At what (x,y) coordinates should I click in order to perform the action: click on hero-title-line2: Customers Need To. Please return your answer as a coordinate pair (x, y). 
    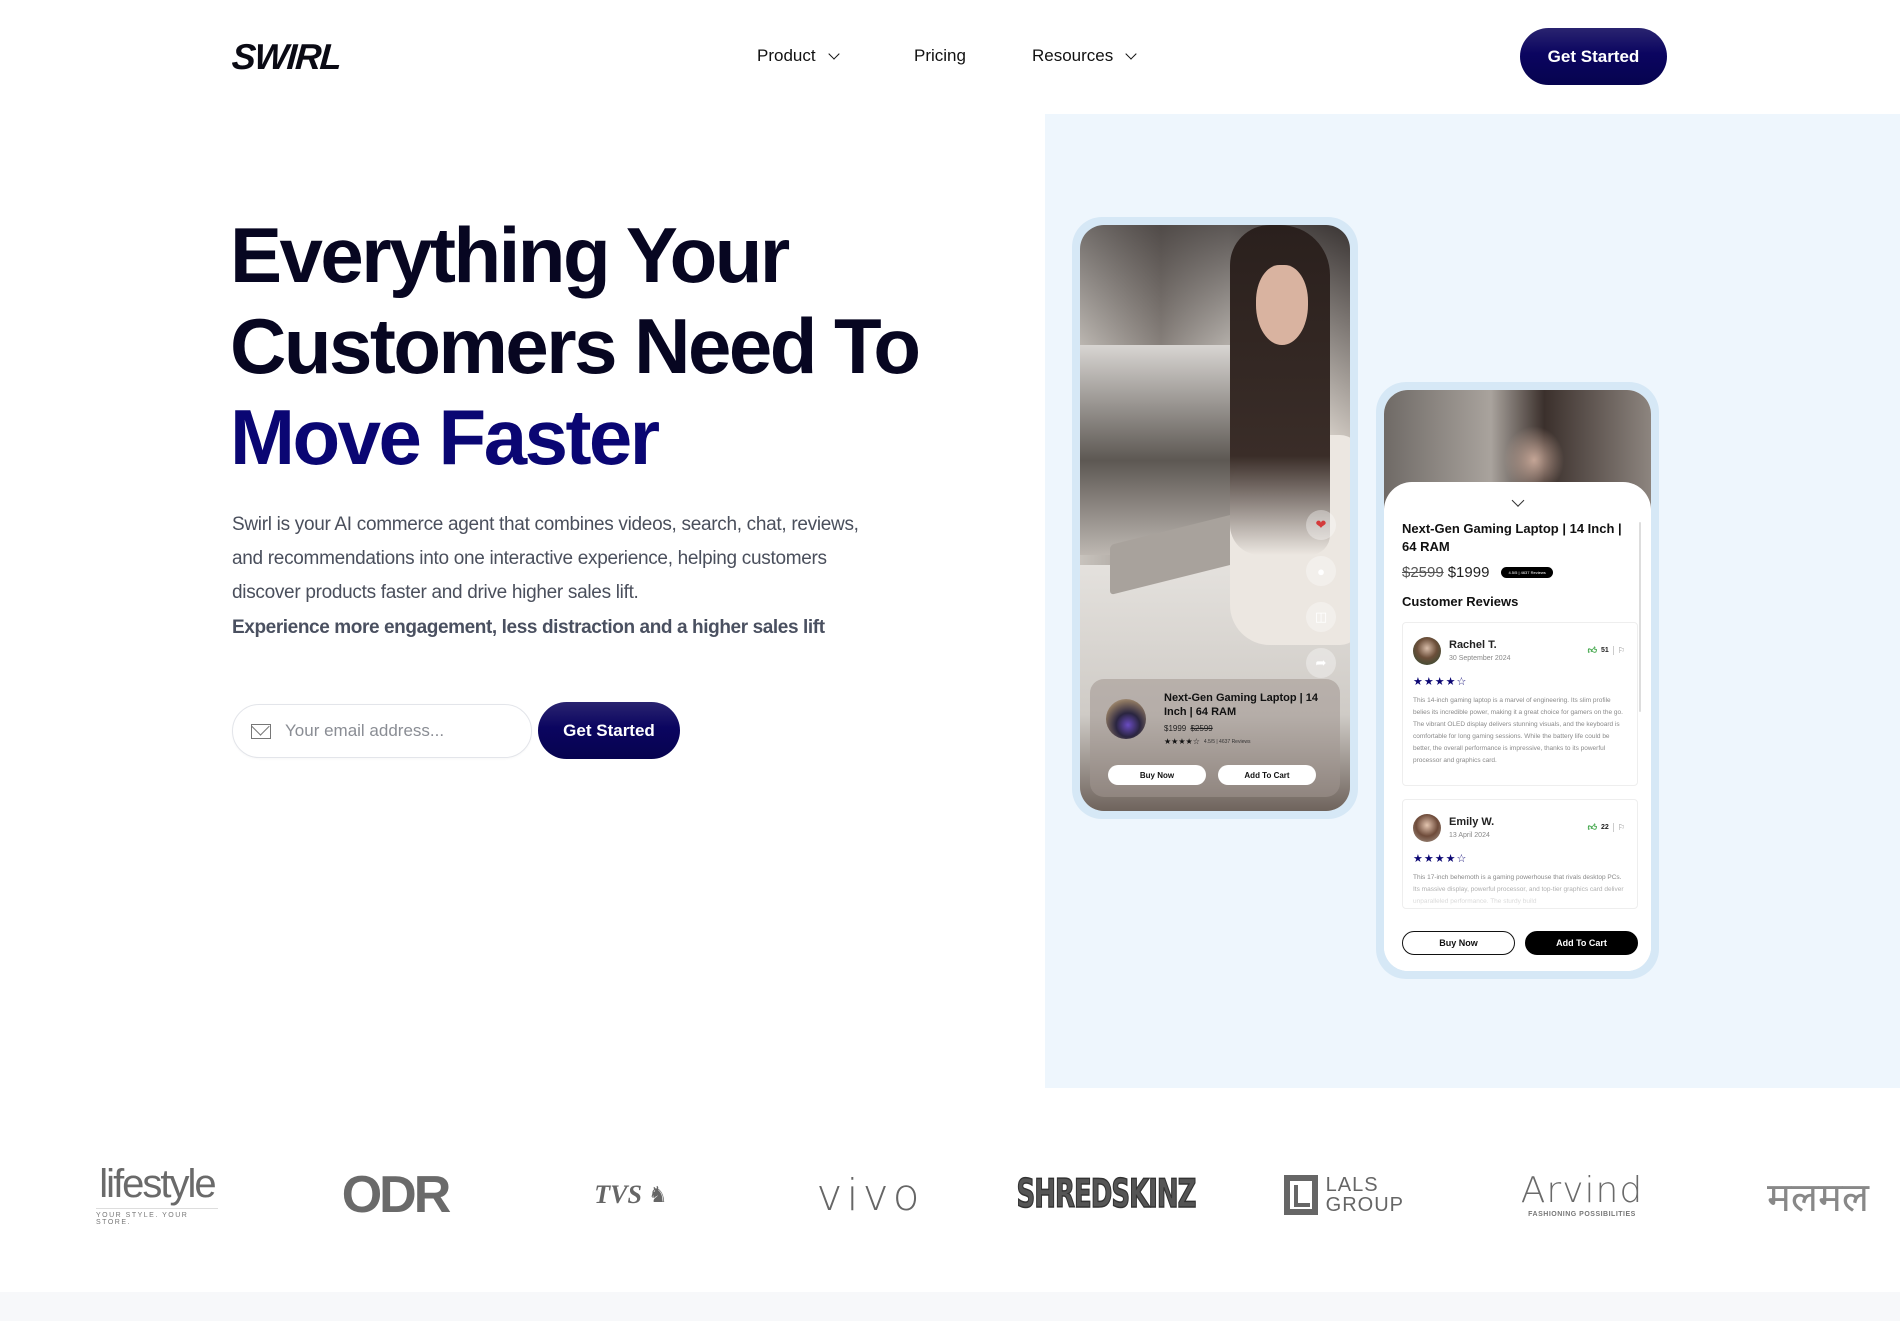
    Looking at the image, I should click on (575, 346).